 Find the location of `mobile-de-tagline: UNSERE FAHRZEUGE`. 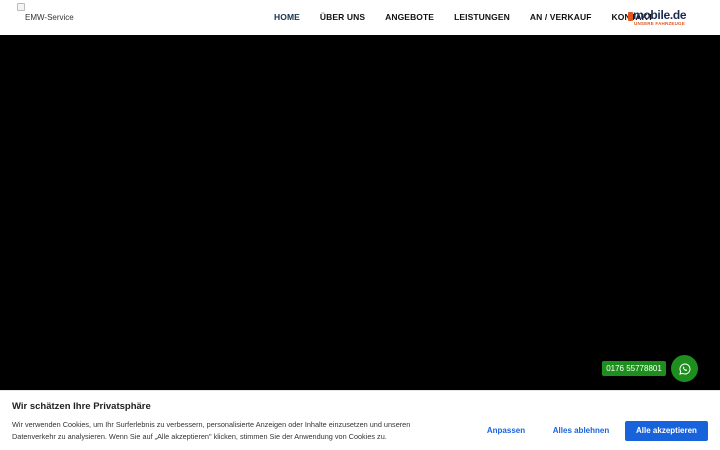

mobile-de-tagline: UNSERE FAHRZEUGE is located at coordinates (659, 23).